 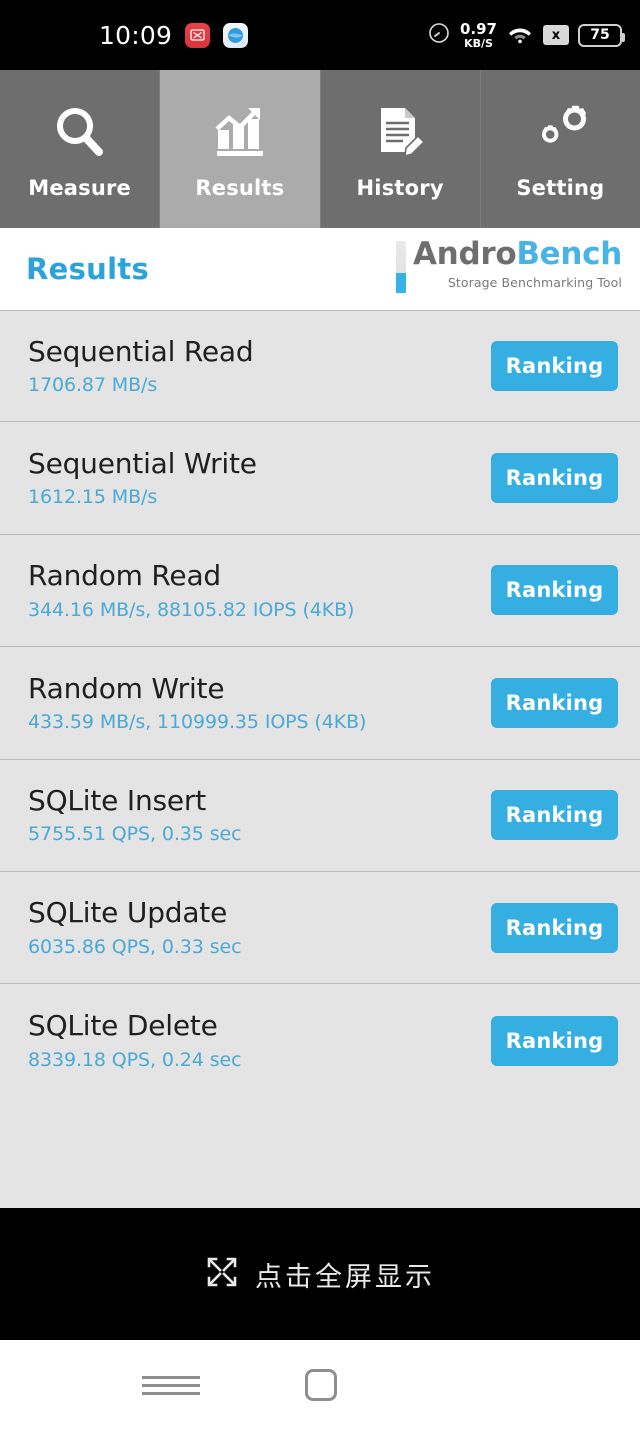 I want to click on table-row: Sequential Write 1612.15 MB/s Ranking, so click(x=320, y=478).